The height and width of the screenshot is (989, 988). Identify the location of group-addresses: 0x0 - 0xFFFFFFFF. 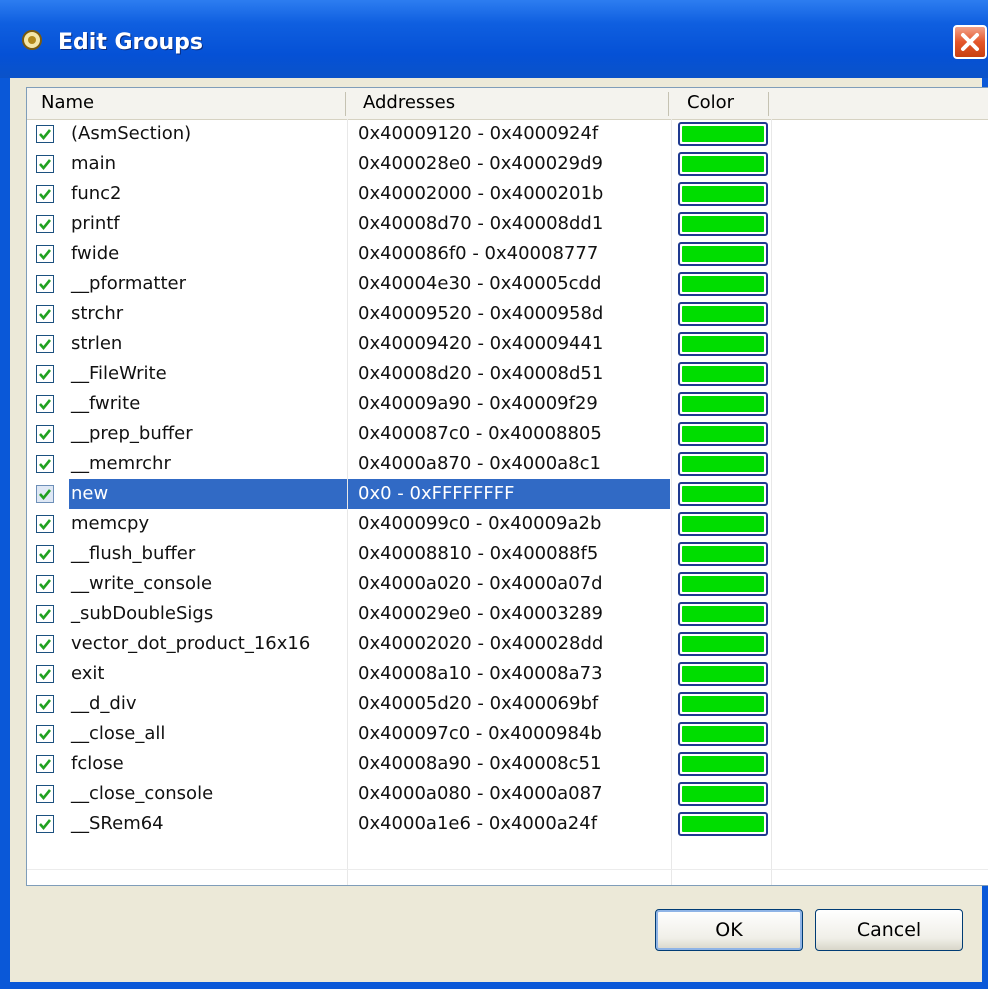
(436, 493).